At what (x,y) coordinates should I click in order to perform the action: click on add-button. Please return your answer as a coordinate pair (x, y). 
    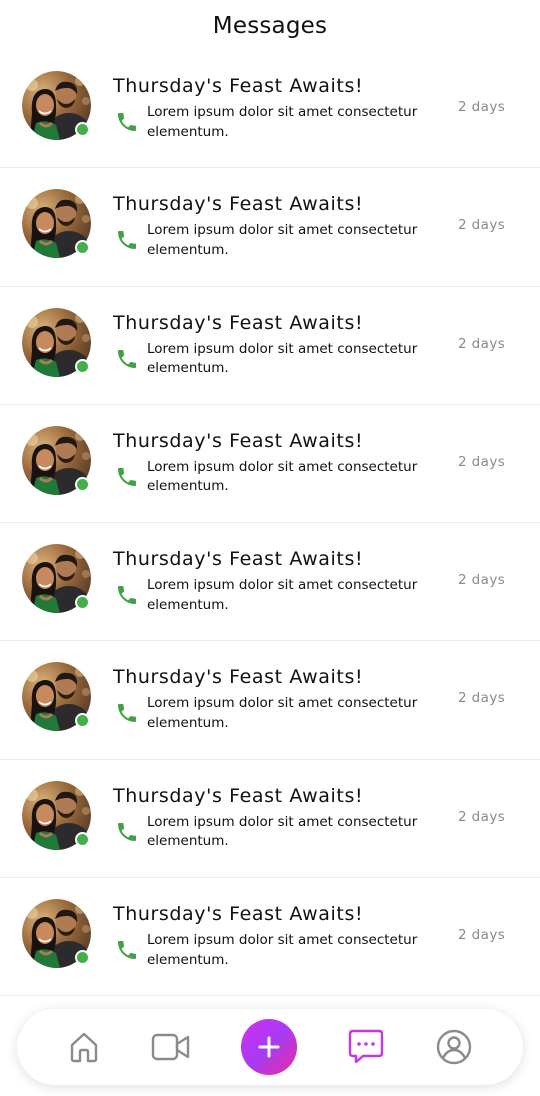
    Looking at the image, I should click on (269, 1047).